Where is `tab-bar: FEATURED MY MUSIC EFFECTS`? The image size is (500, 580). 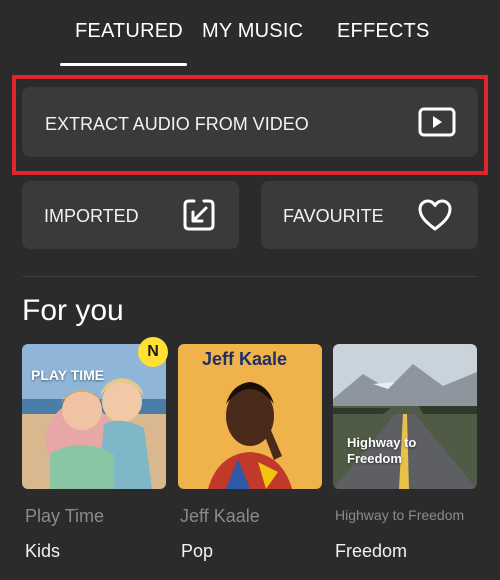
tab-bar: FEATURED MY MUSIC EFFECTS is located at coordinates (250, 33).